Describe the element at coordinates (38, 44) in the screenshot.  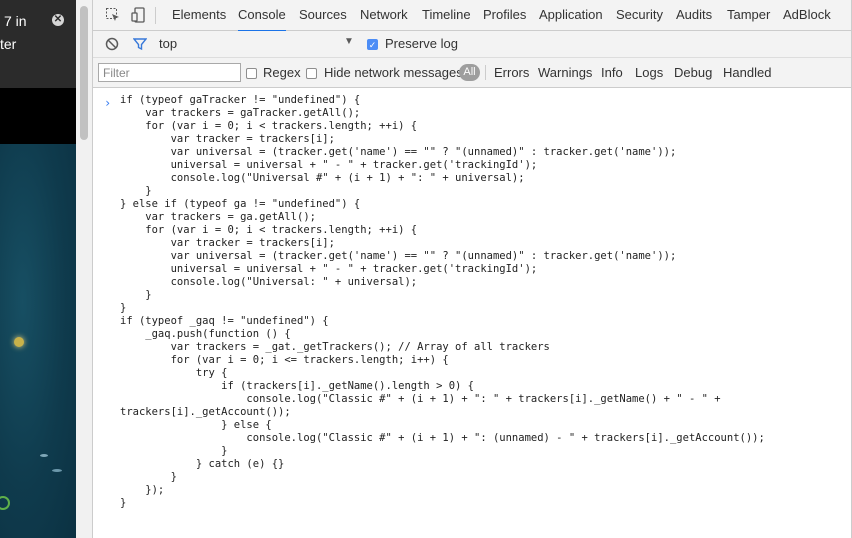
I see `page-header-dark: 7 in ter ✕` at that location.